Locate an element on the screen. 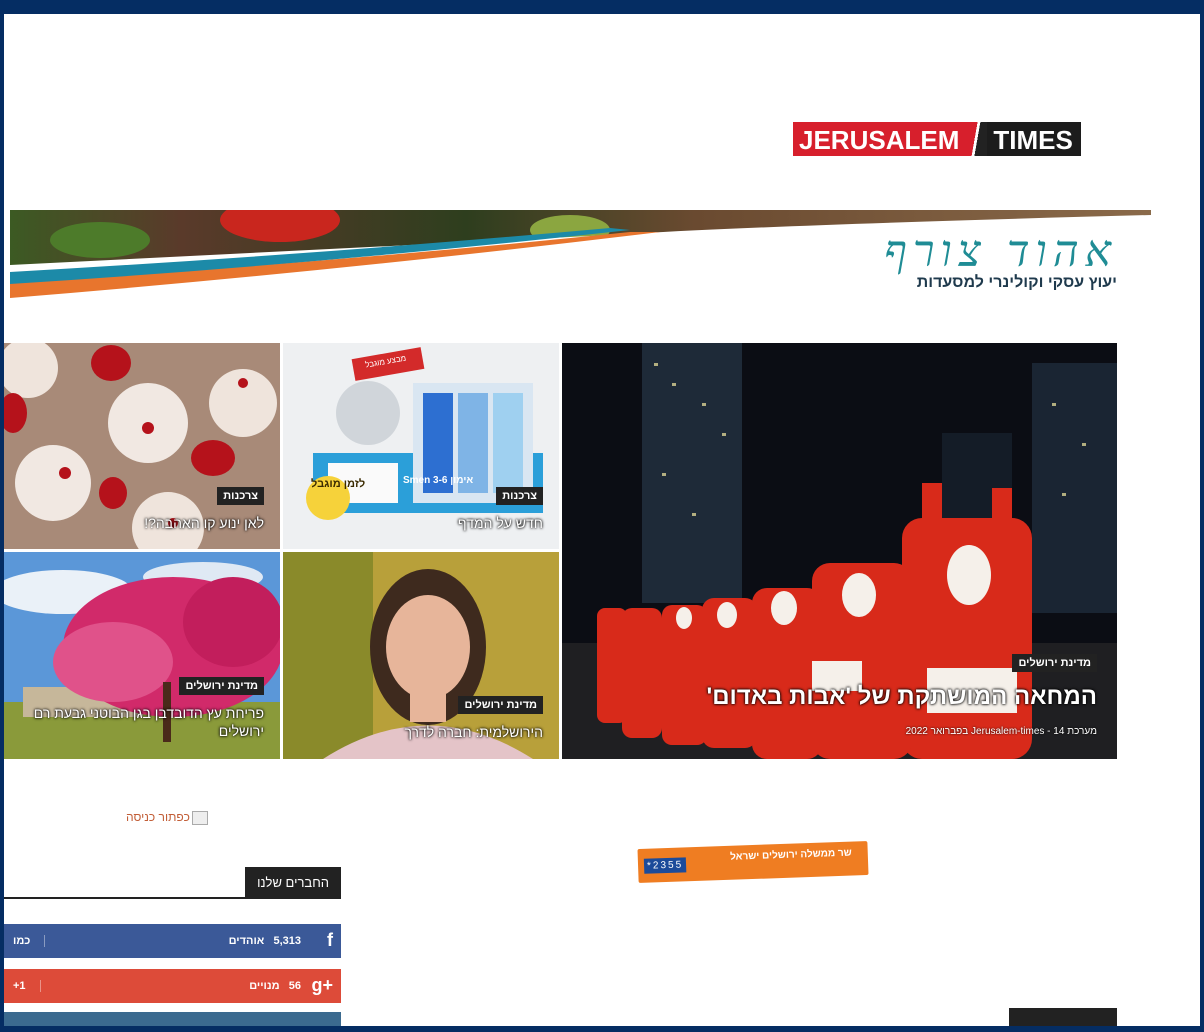  login-button-alt: כפתור כניסה is located at coordinates (158, 817).